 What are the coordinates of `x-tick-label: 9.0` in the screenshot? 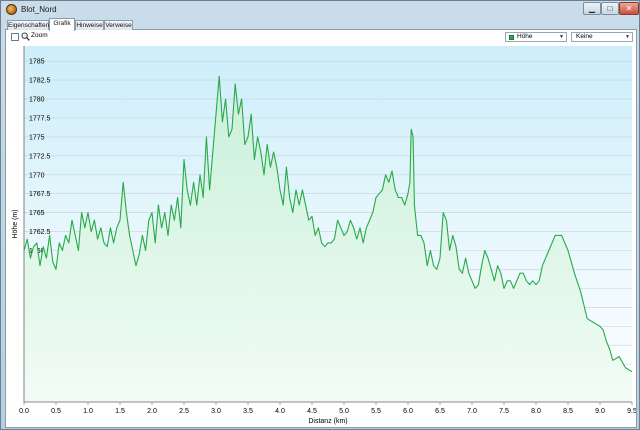 It's located at (600, 411).